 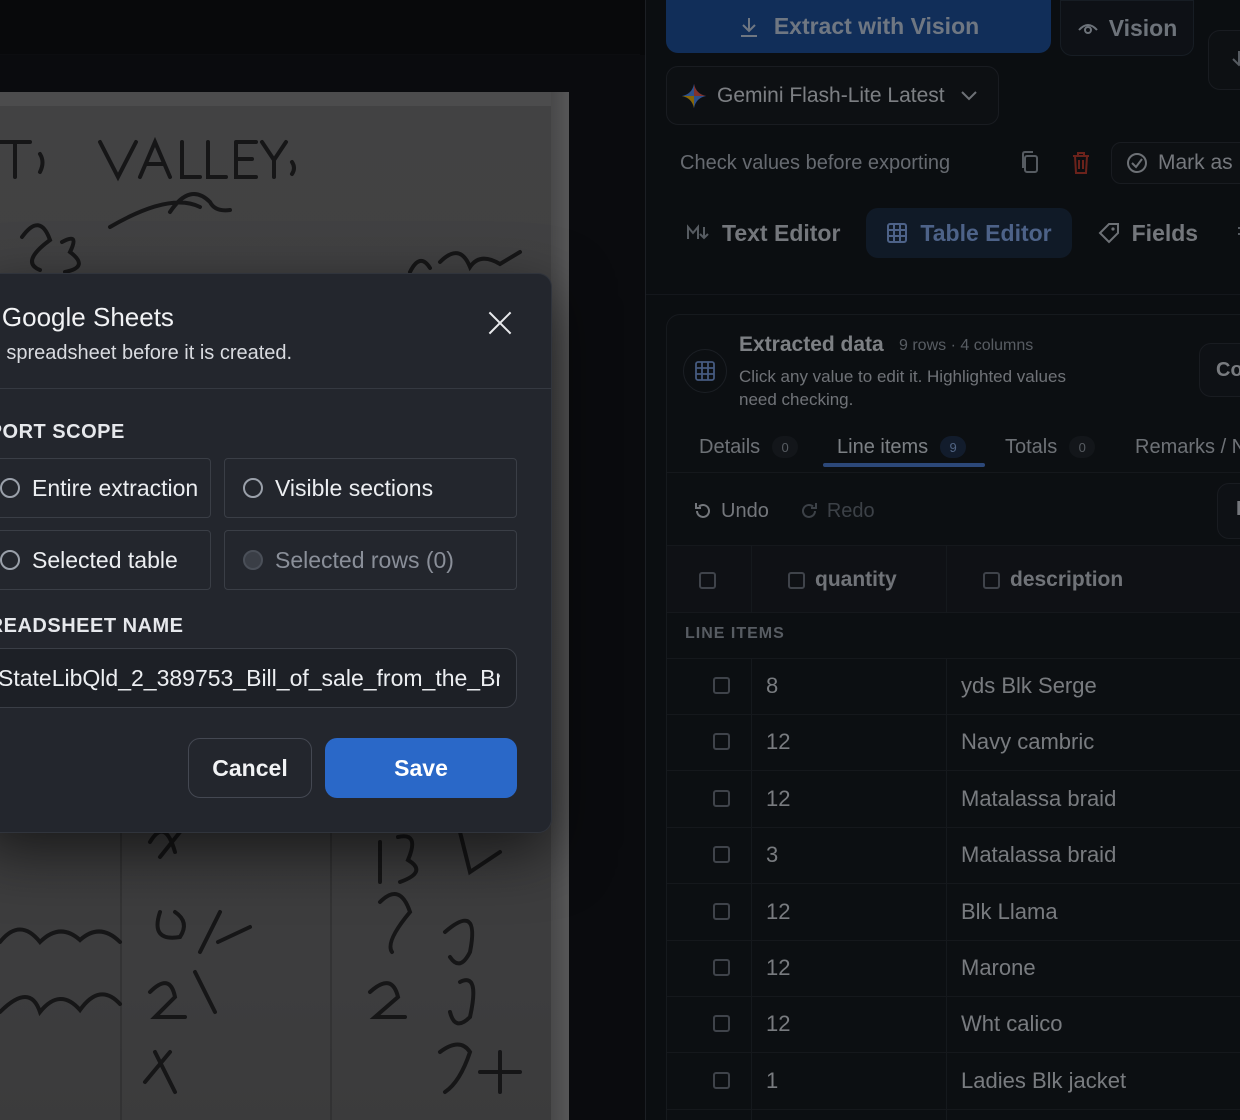 I want to click on table-row: 8 yds Blk Serge, so click(x=953, y=687).